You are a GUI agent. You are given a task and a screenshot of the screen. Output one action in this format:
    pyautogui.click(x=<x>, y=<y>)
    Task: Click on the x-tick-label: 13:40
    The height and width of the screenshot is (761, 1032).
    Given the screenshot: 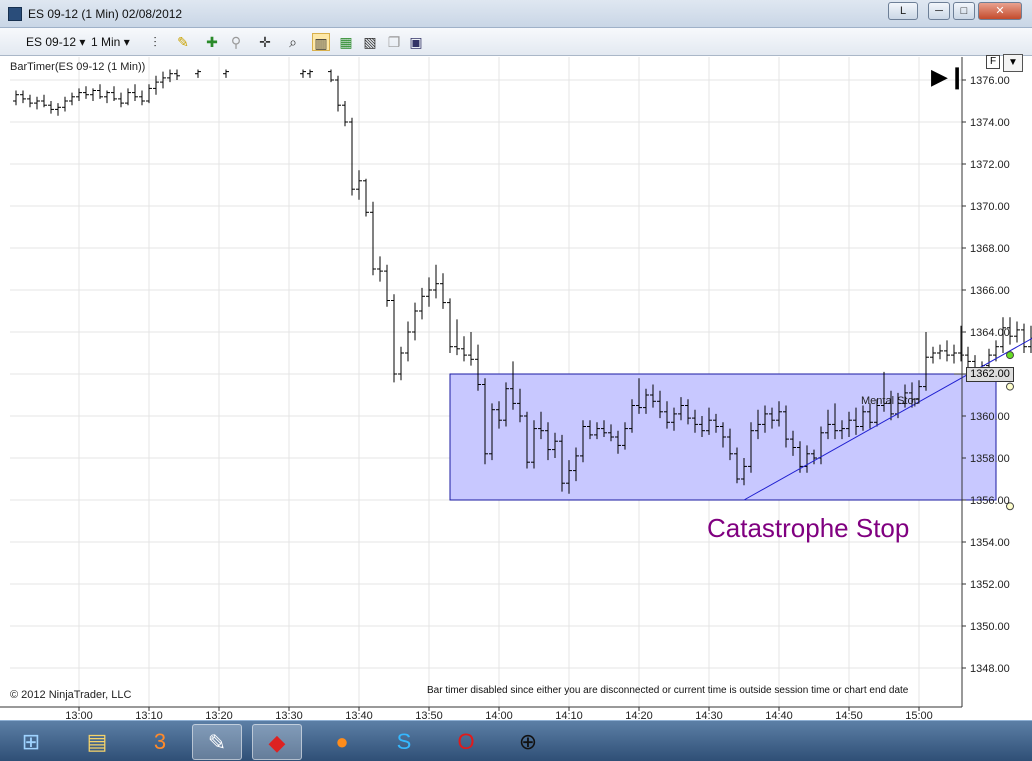 What is the action you would take?
    pyautogui.click(x=359, y=715)
    